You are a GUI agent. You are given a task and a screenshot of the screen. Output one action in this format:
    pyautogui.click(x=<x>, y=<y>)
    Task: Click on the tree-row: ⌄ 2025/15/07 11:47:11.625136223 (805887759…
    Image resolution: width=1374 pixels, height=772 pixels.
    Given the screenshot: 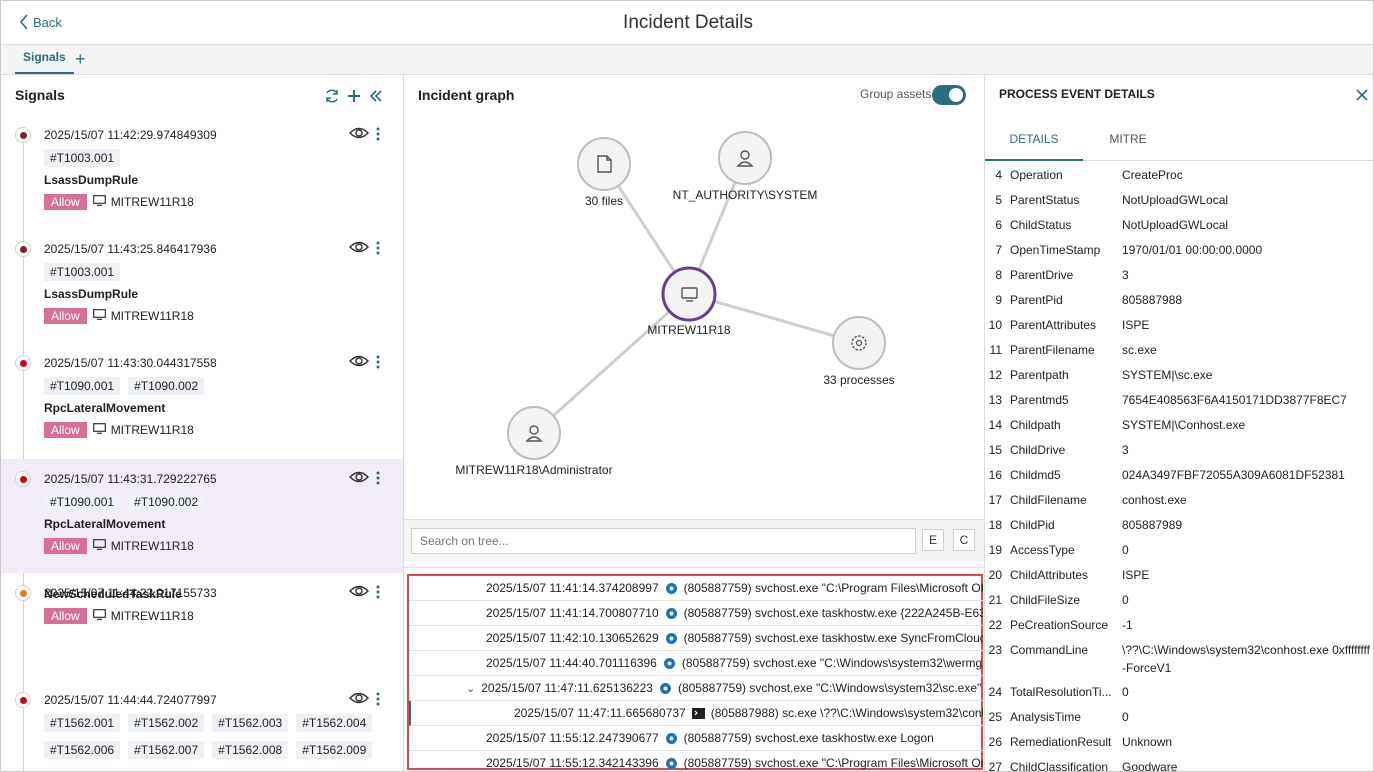 What is the action you would take?
    pyautogui.click(x=696, y=688)
    